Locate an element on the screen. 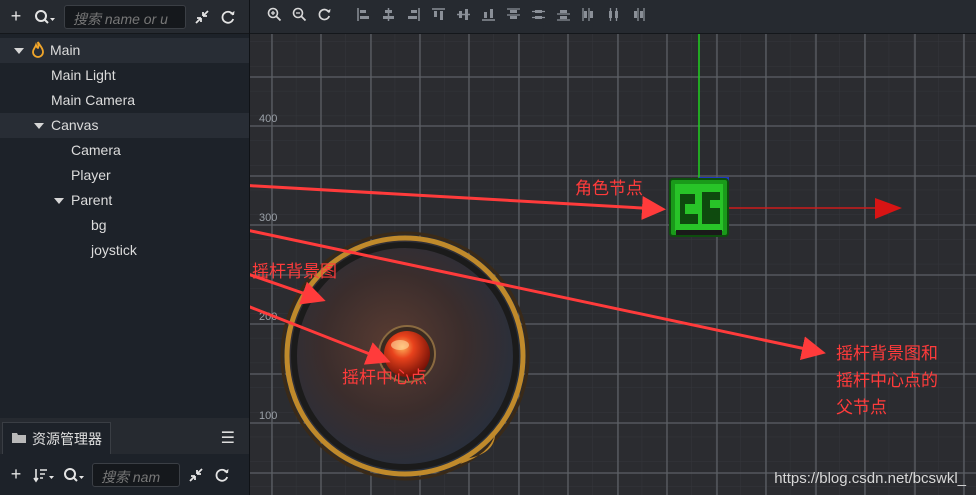 The image size is (976, 495). tree-node-parent: Parent is located at coordinates (124, 200).